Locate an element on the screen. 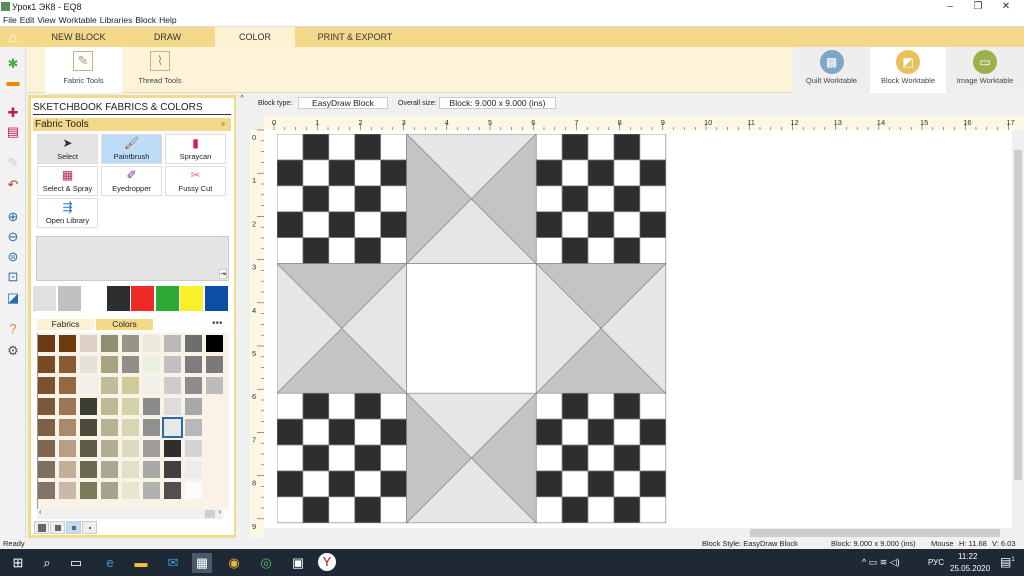 The height and width of the screenshot is (576, 1024). more-options-button: ••• is located at coordinates (217, 323).